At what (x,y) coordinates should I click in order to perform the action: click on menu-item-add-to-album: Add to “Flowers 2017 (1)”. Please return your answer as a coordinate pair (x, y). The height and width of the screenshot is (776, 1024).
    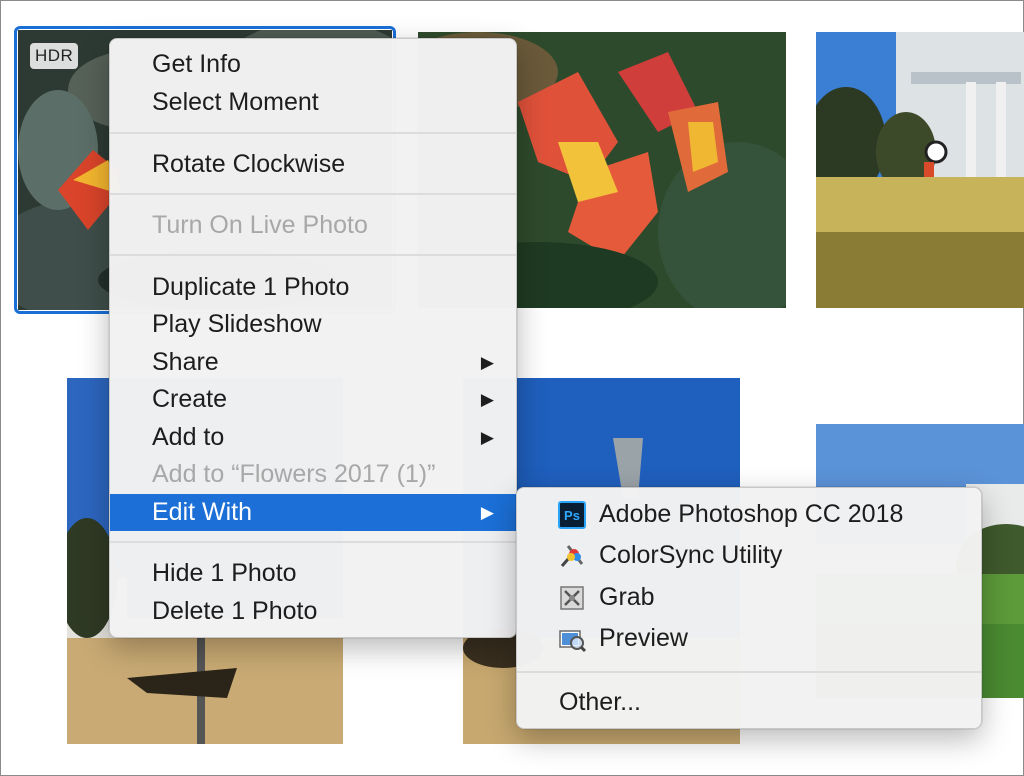
    Looking at the image, I should click on (313, 474).